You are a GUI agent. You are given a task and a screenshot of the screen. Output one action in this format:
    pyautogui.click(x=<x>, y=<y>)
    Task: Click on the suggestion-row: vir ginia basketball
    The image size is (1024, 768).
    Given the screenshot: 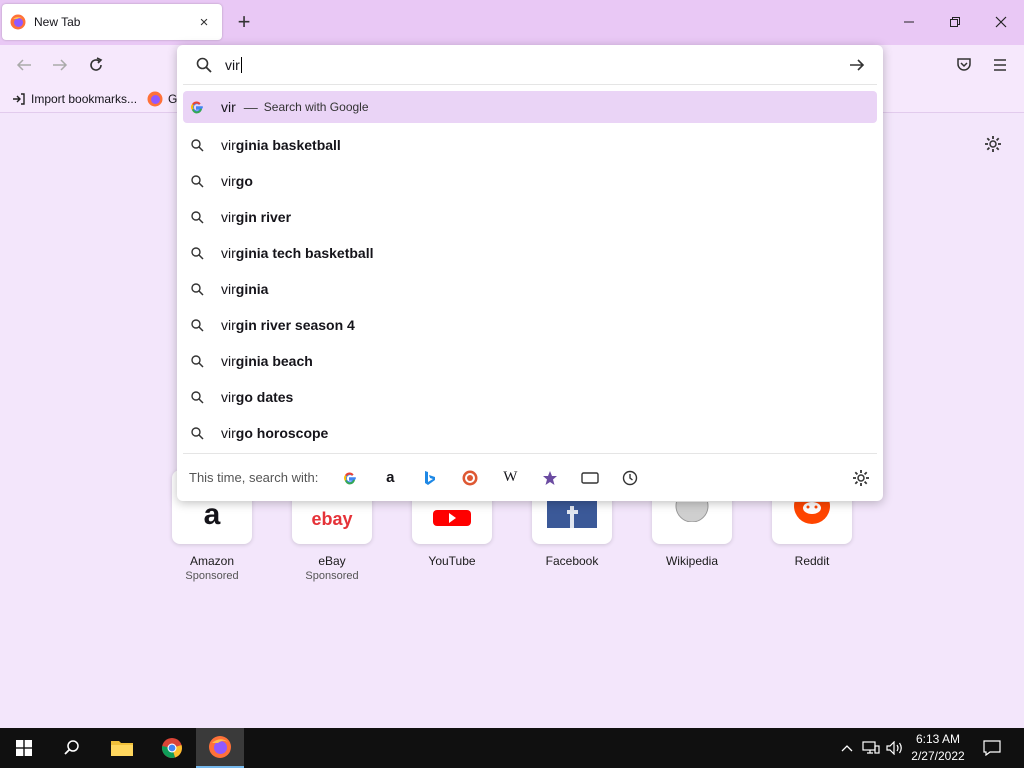 What is the action you would take?
    pyautogui.click(x=530, y=145)
    